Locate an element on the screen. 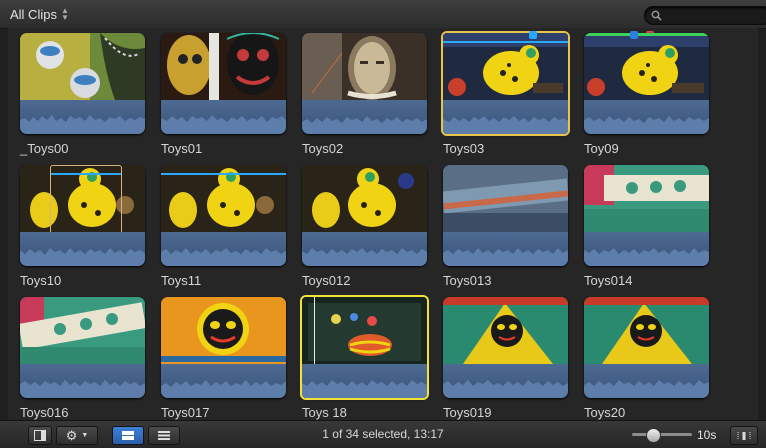 This screenshot has height=448, width=766. clip-name: Toys11 is located at coordinates (181, 280).